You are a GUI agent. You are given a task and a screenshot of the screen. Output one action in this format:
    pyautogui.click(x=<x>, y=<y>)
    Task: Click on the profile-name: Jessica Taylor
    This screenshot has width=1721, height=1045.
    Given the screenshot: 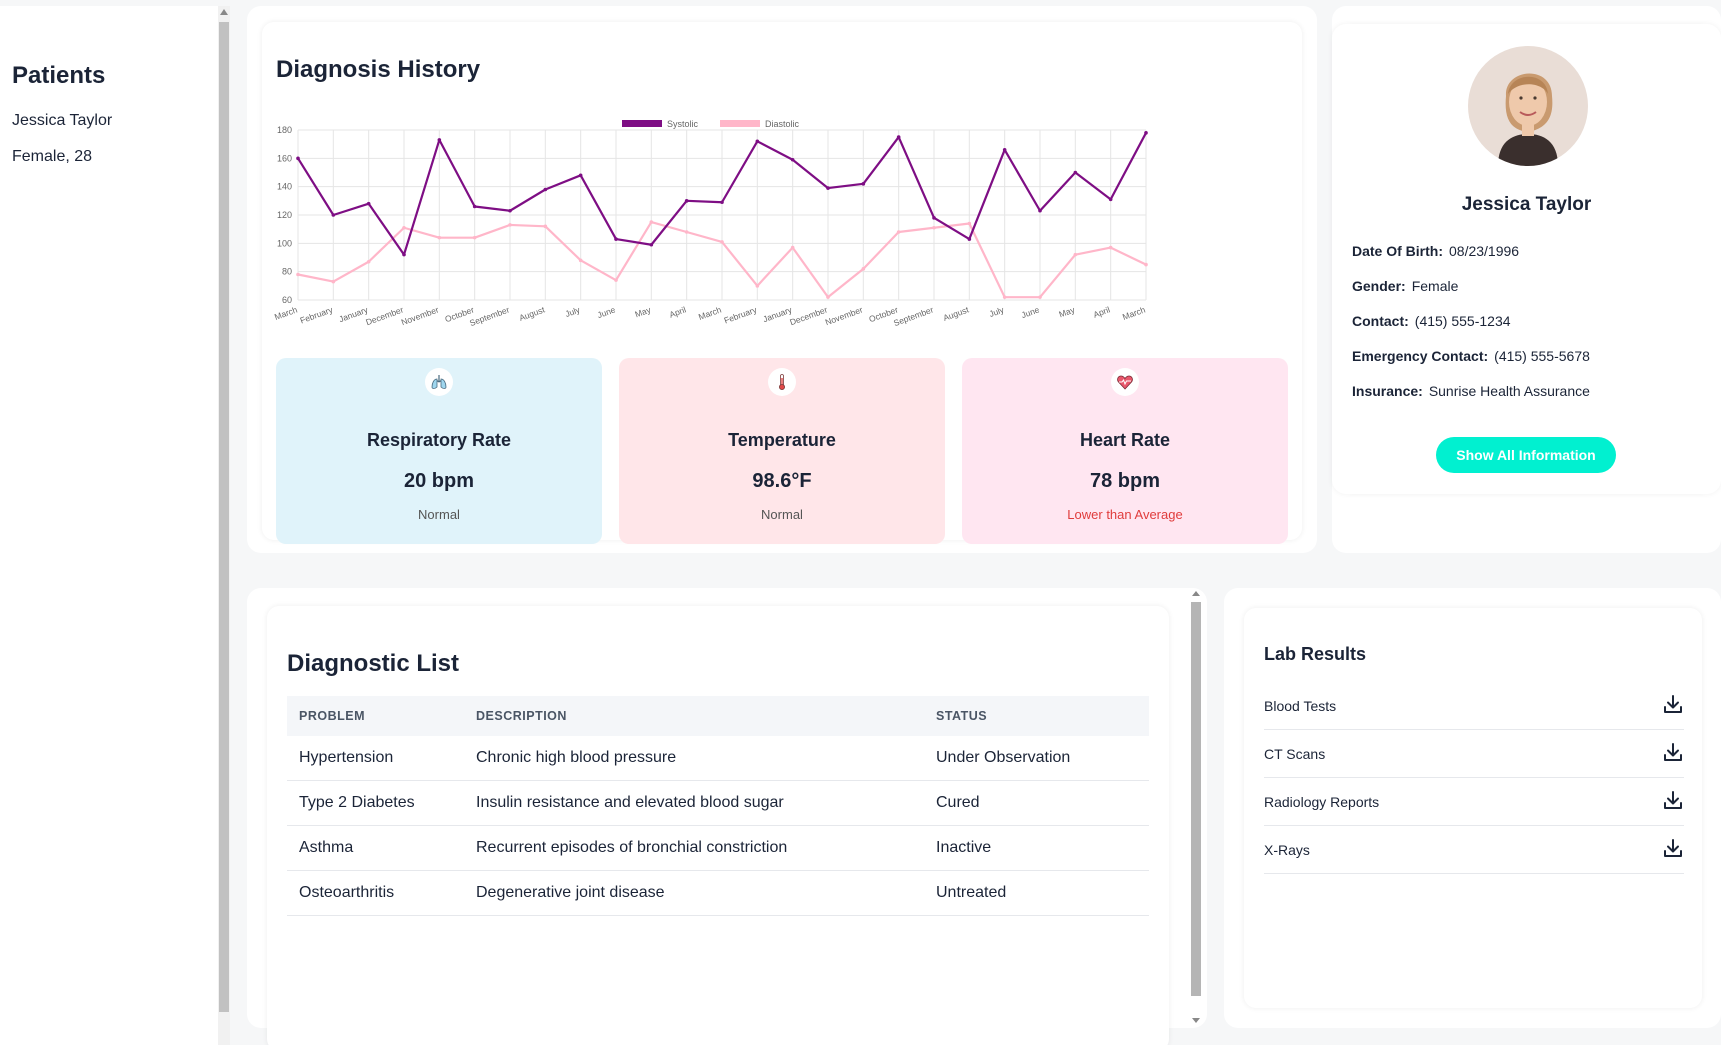 What is the action you would take?
    pyautogui.click(x=1526, y=204)
    